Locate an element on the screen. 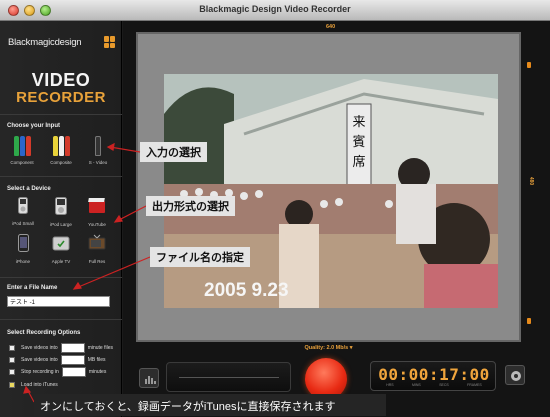  histogram-button is located at coordinates (149, 378).